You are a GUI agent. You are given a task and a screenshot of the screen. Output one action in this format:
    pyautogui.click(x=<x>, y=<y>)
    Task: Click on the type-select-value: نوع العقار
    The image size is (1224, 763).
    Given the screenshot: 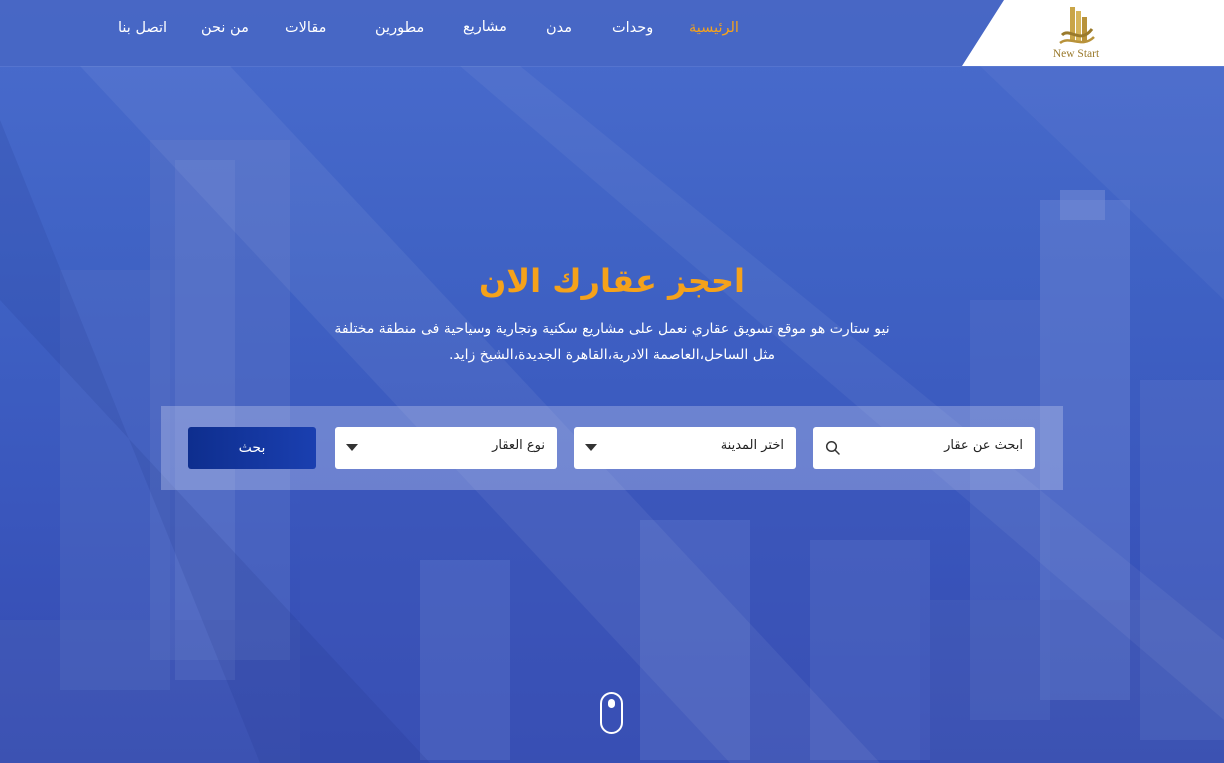 What is the action you would take?
    pyautogui.click(x=518, y=445)
    